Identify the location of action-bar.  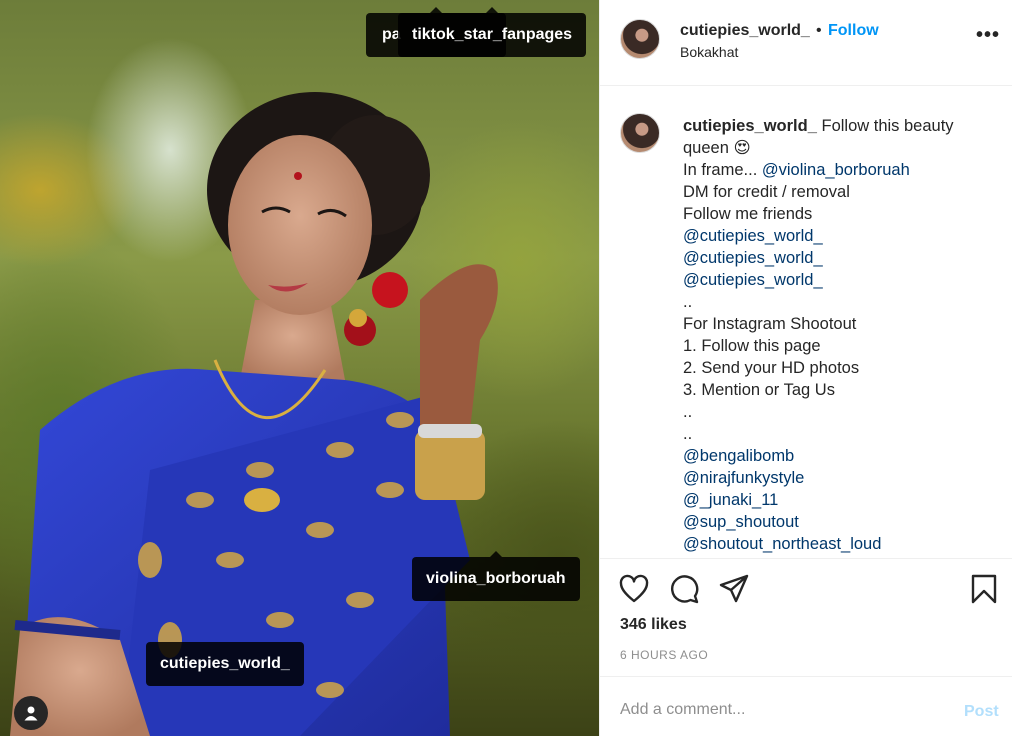
(806, 582).